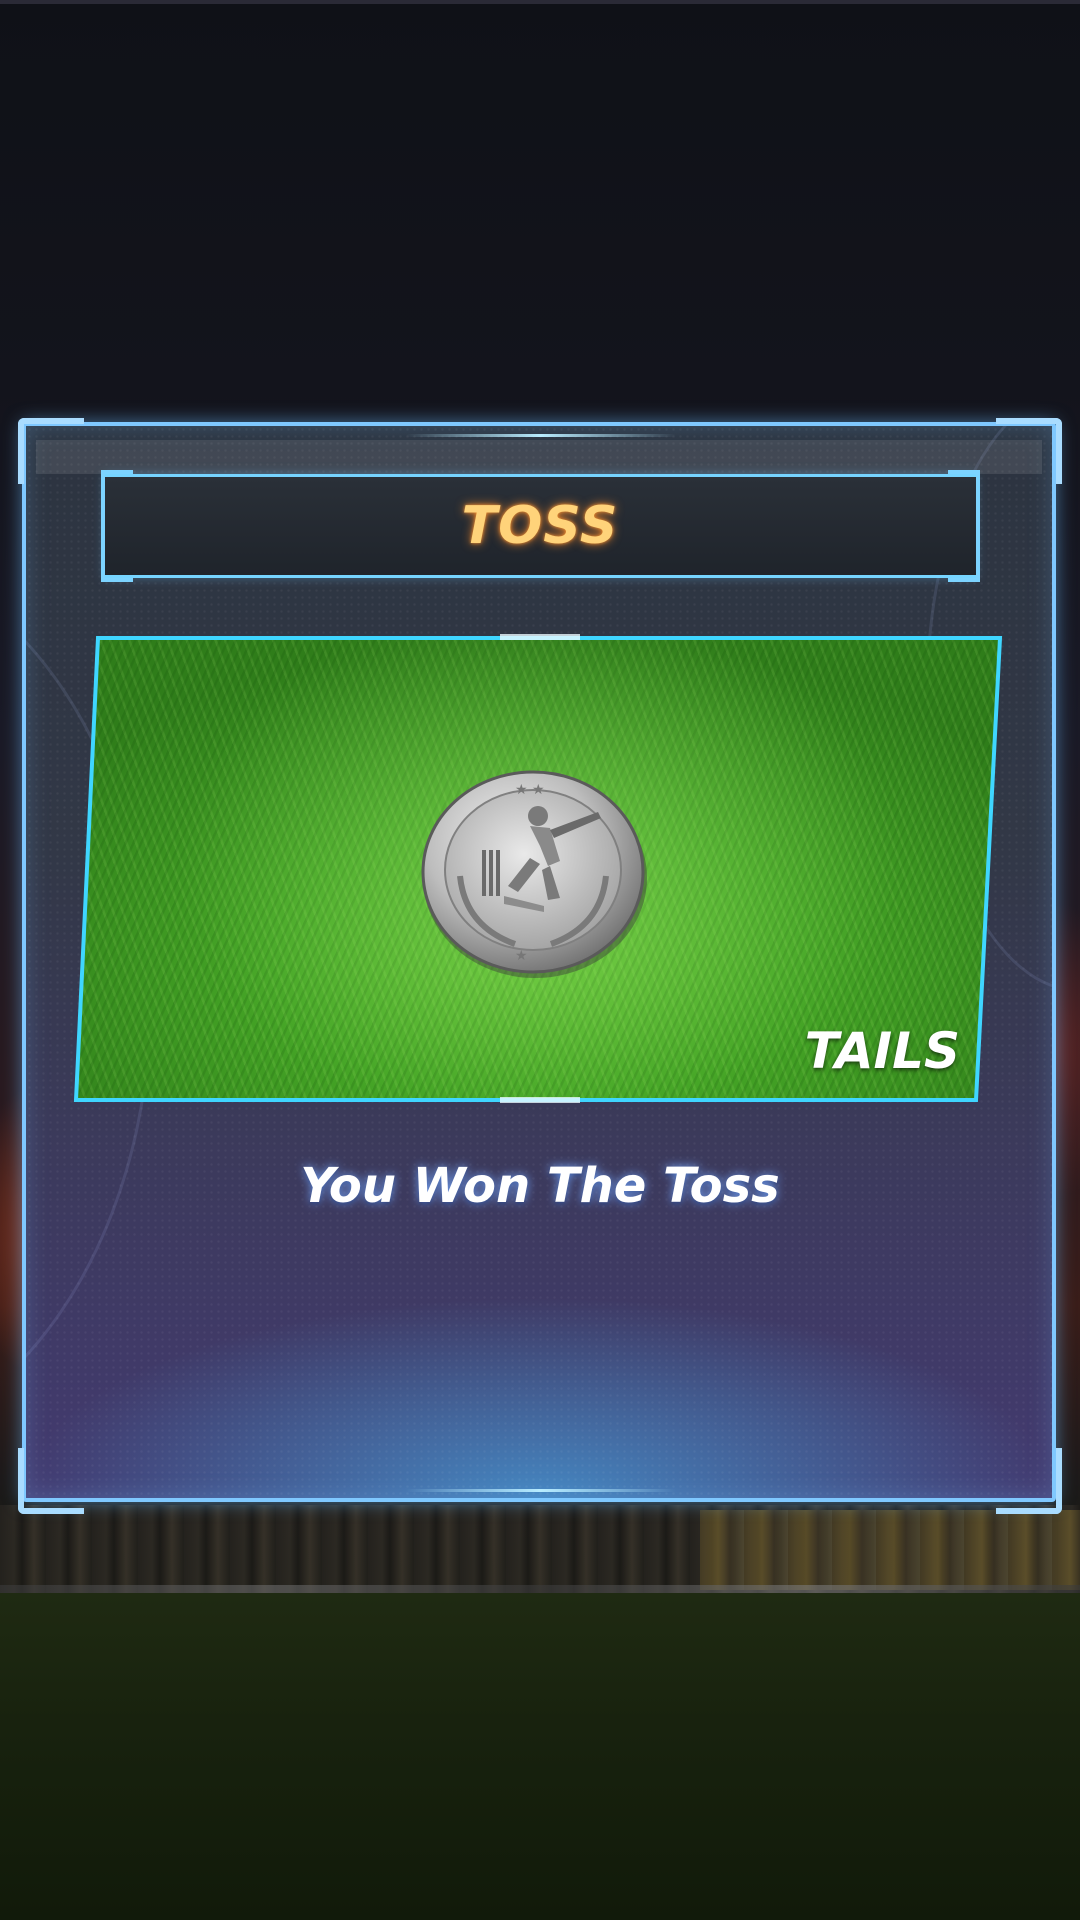 This screenshot has height=1920, width=1080. What do you see at coordinates (535, 873) in the screenshot?
I see `cricket-batsman-coin-icon: ★ ★ ★` at bounding box center [535, 873].